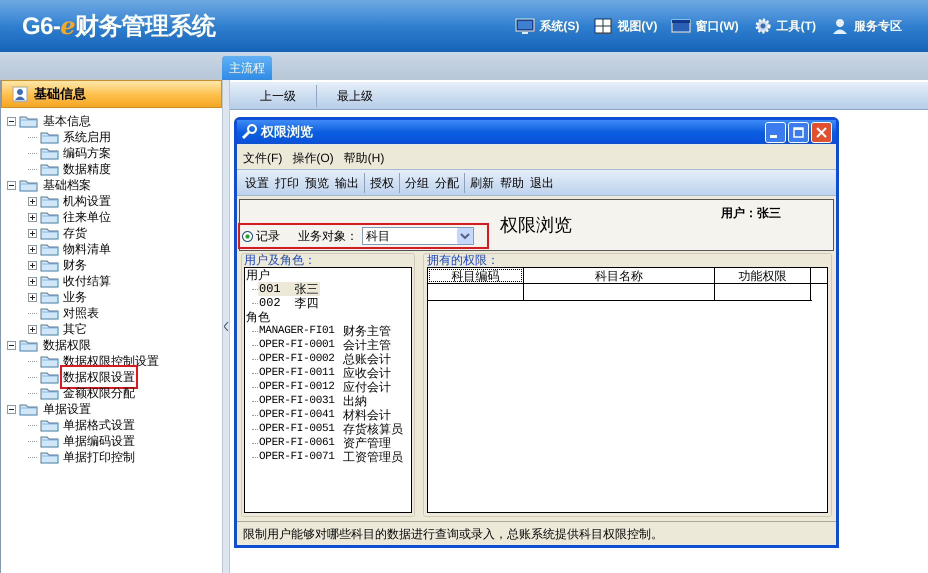 Image resolution: width=928 pixels, height=573 pixels. Describe the element at coordinates (762, 26) in the screenshot. I see `gear-icon` at that location.